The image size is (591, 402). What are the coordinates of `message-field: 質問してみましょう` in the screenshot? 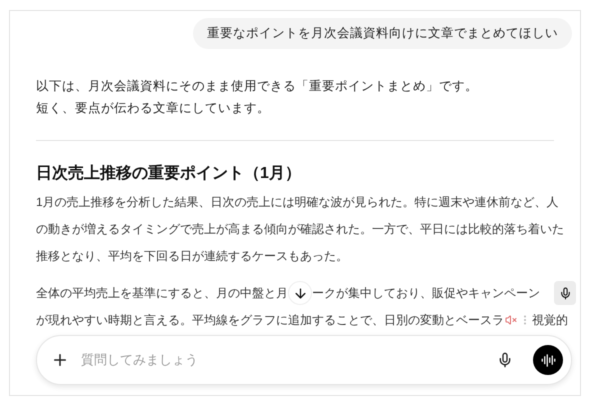 It's located at (304, 360).